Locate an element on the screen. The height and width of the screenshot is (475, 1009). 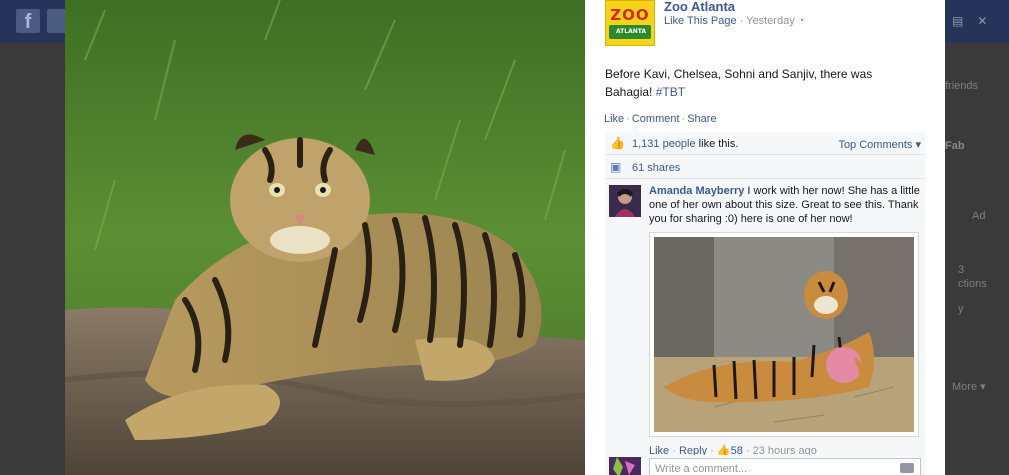
post-actions: Like · Comment · Share is located at coordinates (660, 119).